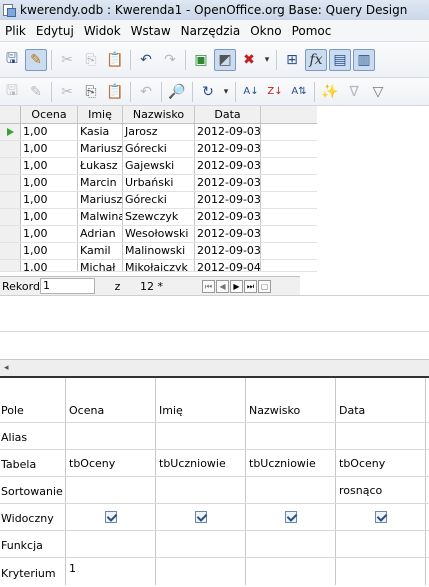 The width and height of the screenshot is (429, 587). What do you see at coordinates (6, 368) in the screenshot?
I see `scroll-left-icon: ◂` at bounding box center [6, 368].